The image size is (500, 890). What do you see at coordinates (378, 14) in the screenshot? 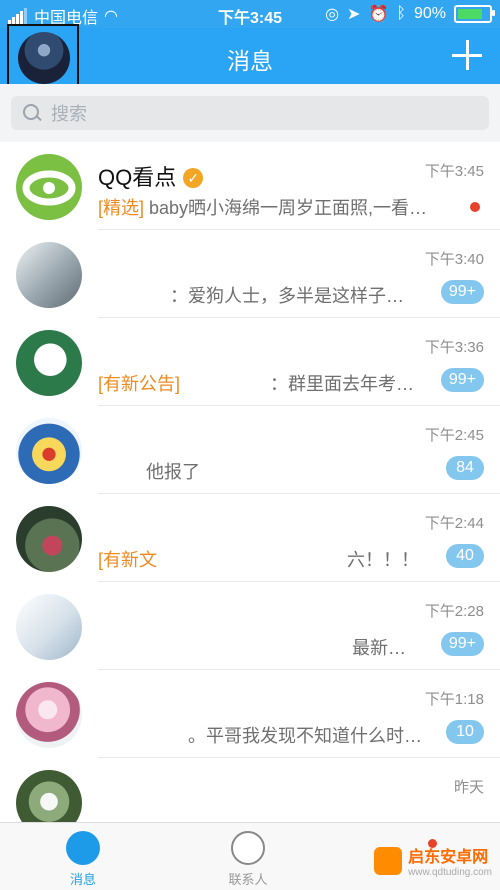
I see `alarm-icon: ⏰` at bounding box center [378, 14].